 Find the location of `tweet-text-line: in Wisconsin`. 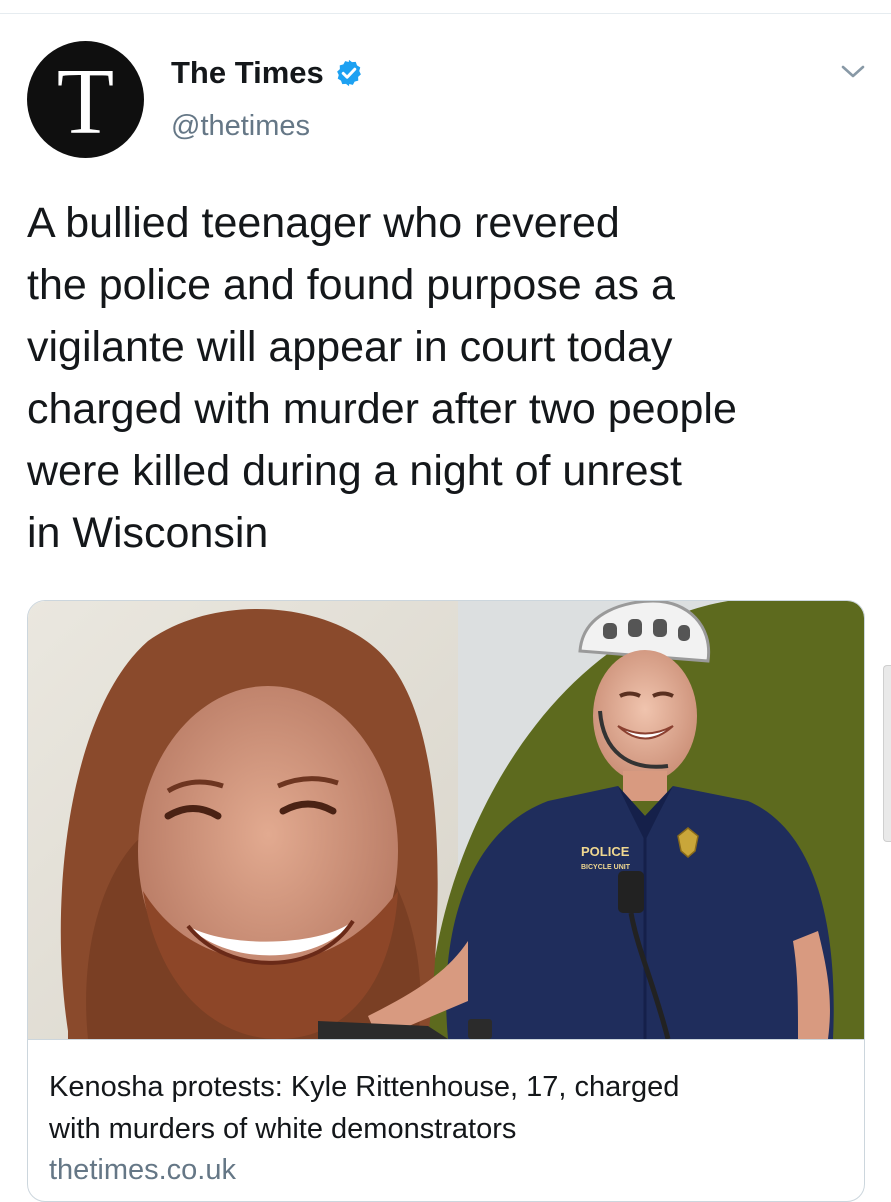

tweet-text-line: in Wisconsin is located at coordinates (148, 533).